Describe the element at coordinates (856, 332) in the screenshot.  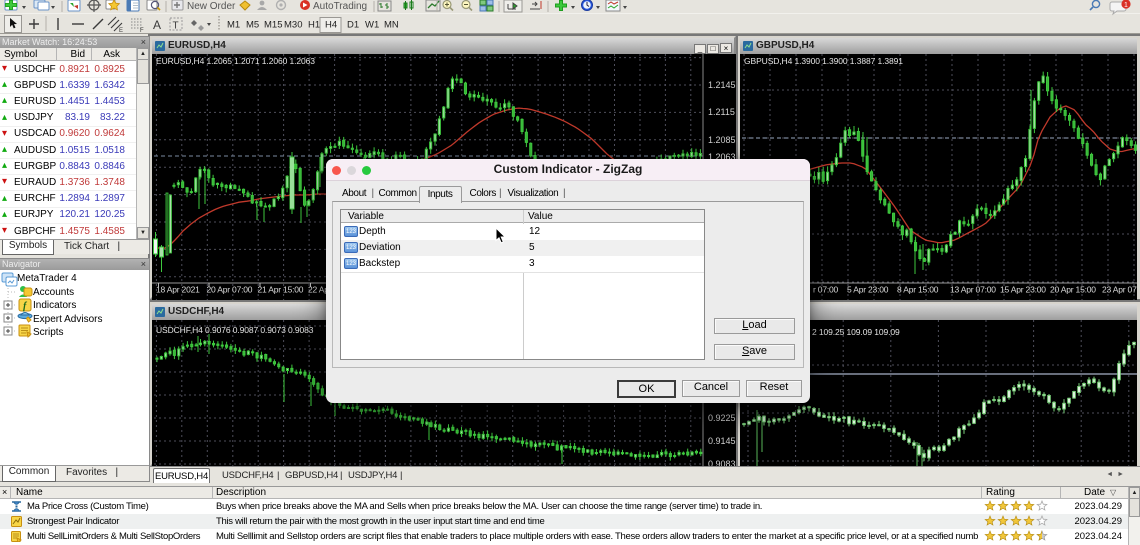
I see `svg-text: 2 109.25 109.09 109.09` at that location.